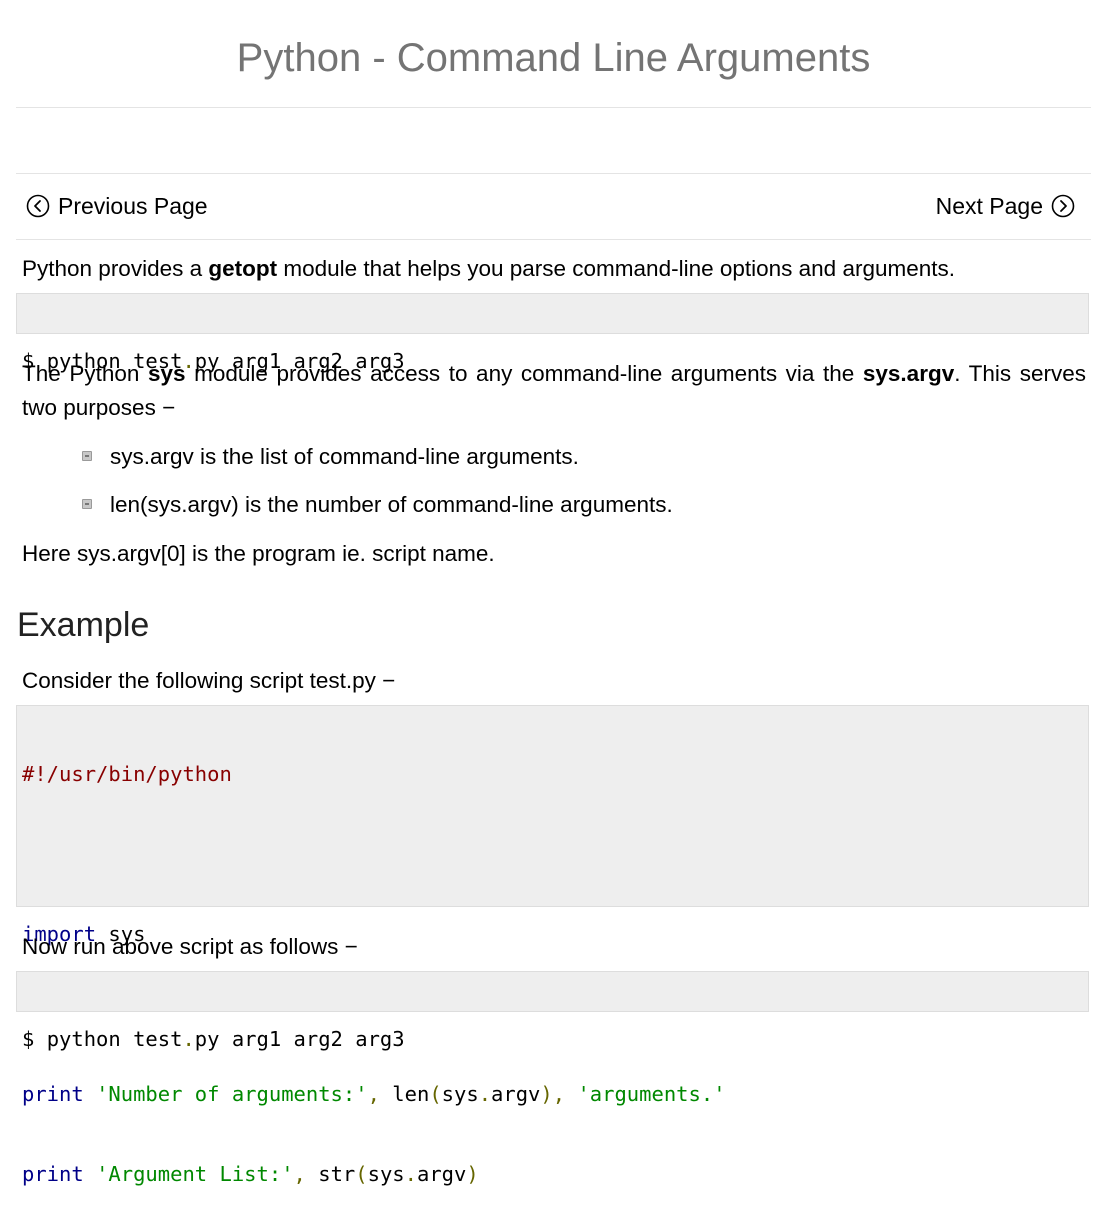 This screenshot has height=1214, width=1107. What do you see at coordinates (472, 1174) in the screenshot?
I see `code-punct: )` at bounding box center [472, 1174].